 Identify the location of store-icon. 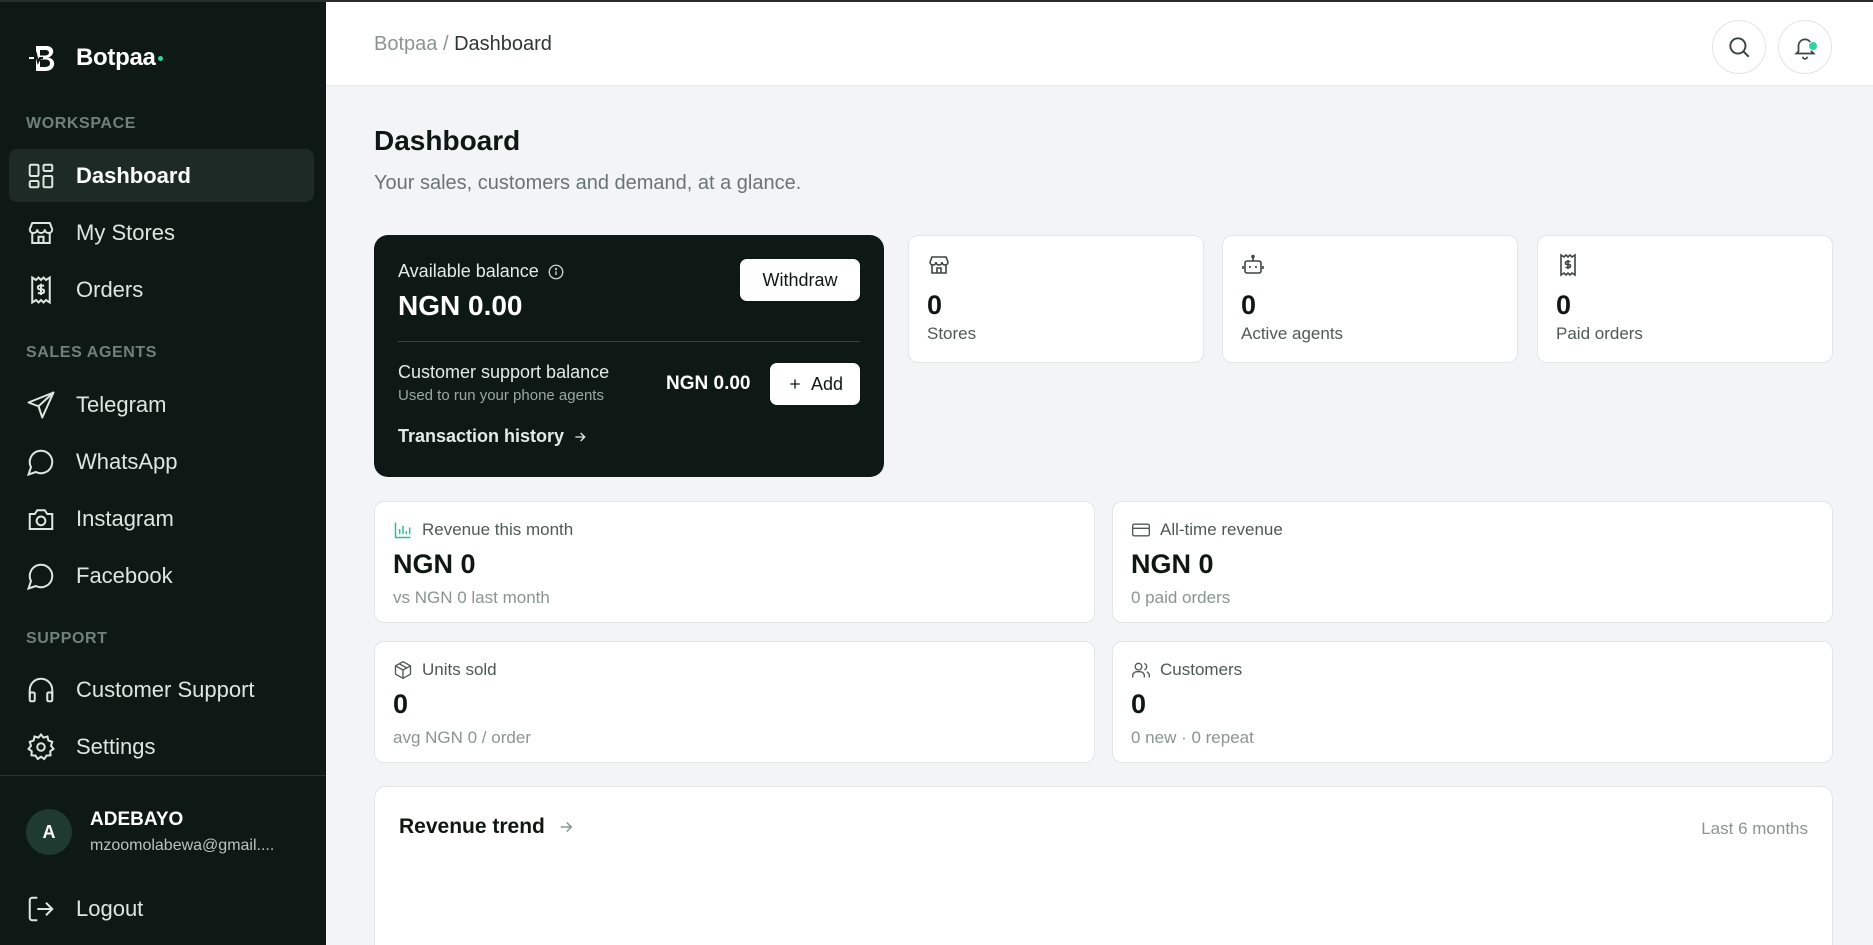
(939, 265).